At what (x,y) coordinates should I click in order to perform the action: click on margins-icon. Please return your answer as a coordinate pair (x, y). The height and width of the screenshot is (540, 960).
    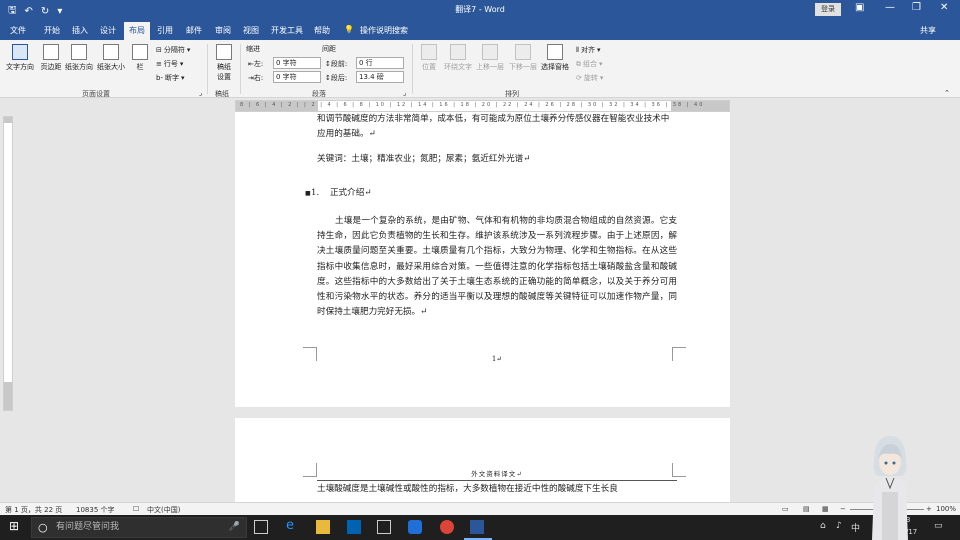
    Looking at the image, I should click on (51, 52).